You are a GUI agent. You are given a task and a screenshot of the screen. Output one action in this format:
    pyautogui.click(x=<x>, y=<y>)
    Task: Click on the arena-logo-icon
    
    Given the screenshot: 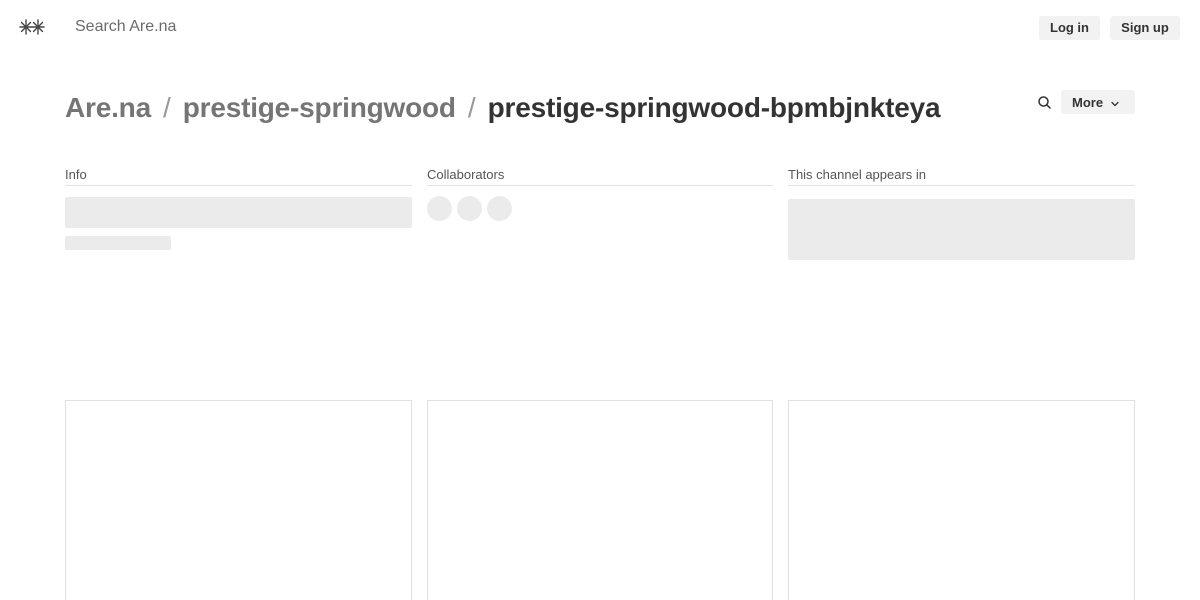 What is the action you would take?
    pyautogui.click(x=33, y=27)
    